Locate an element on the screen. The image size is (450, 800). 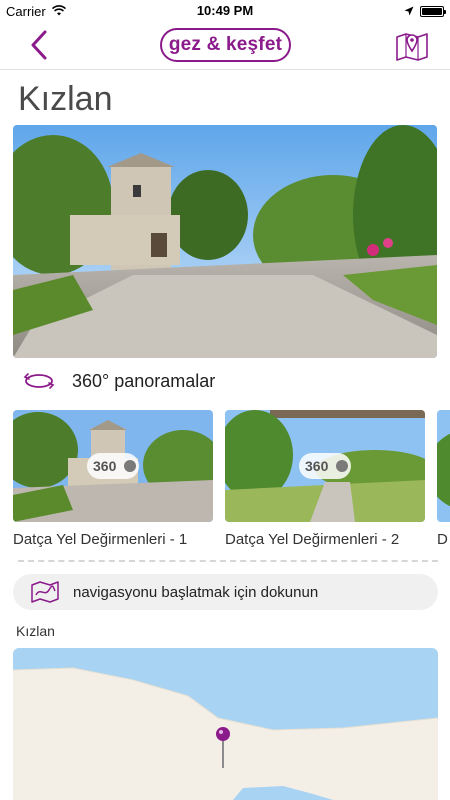
battery-icon is located at coordinates (433, 11).